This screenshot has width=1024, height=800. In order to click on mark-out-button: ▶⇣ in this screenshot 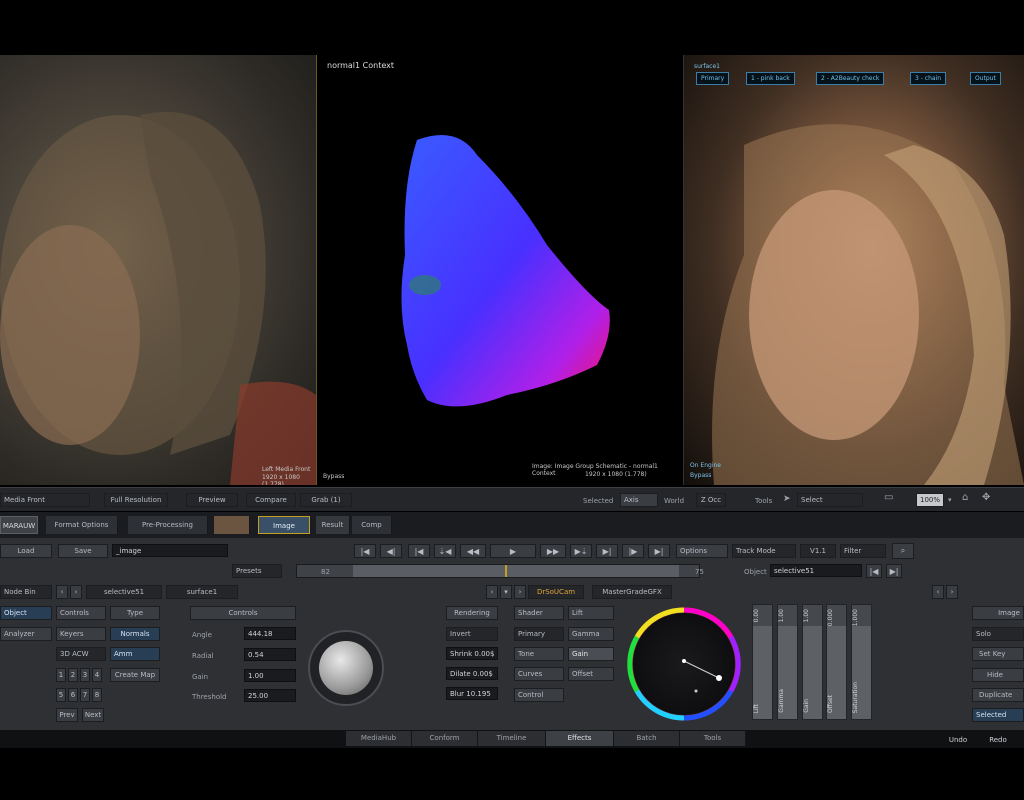, I will do `click(581, 551)`.